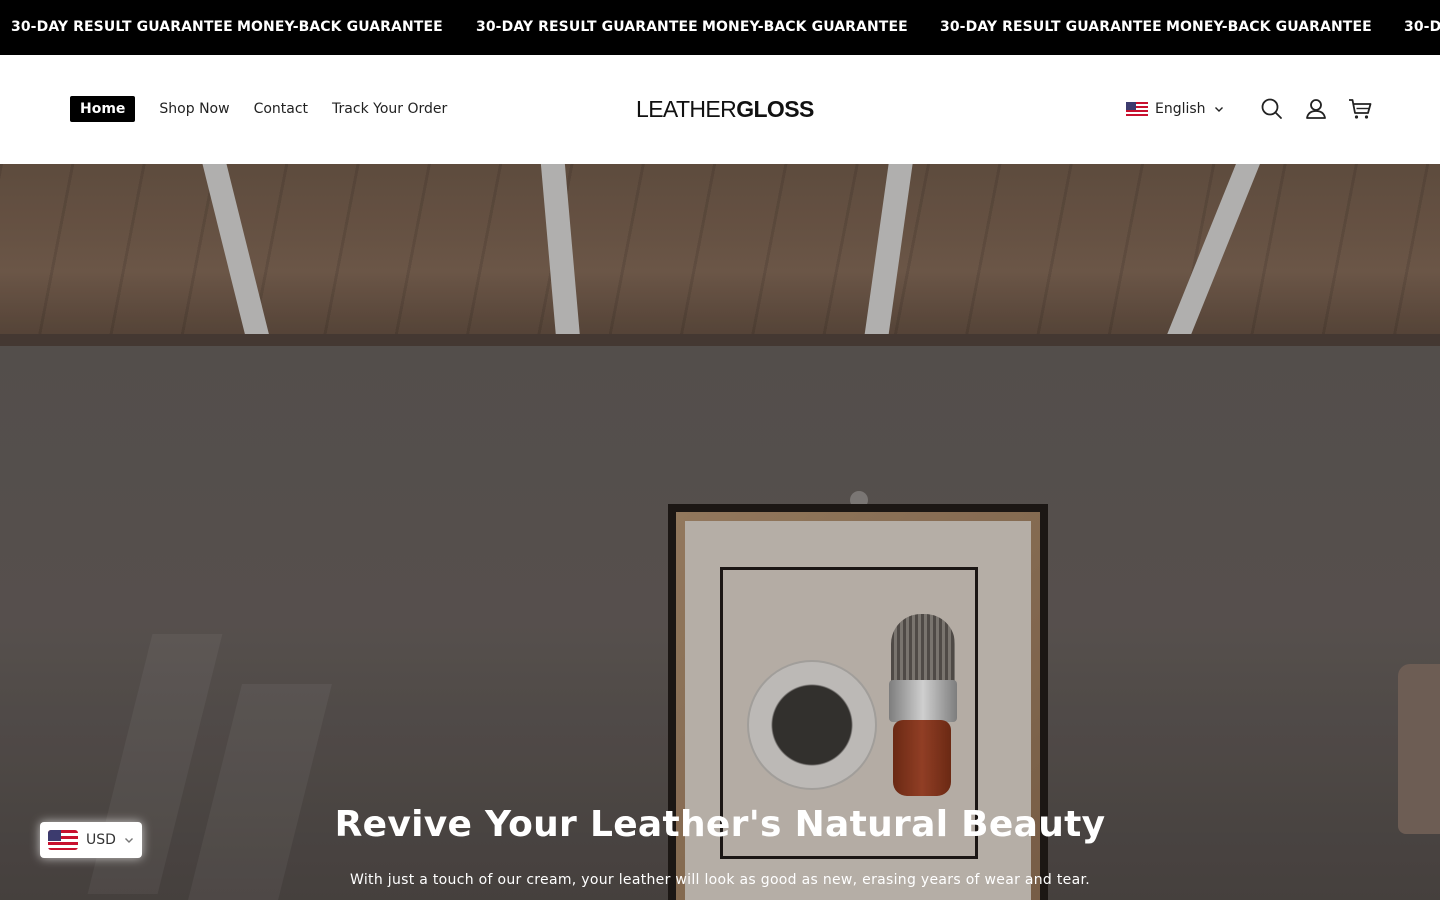 The width and height of the screenshot is (1440, 900). I want to click on site-logo: LEATHERGLOSS, so click(725, 109).